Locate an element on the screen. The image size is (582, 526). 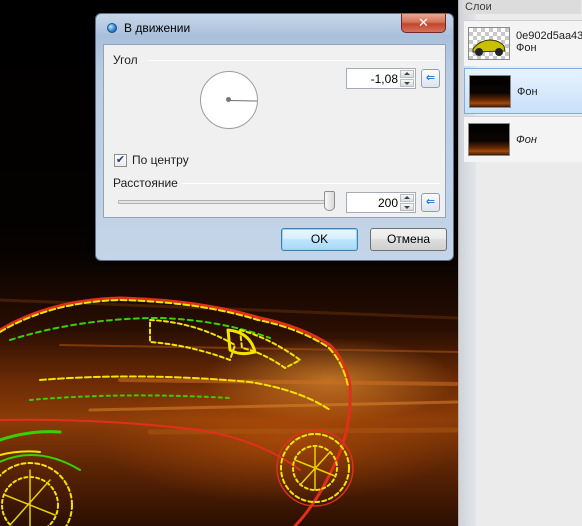
app-icon is located at coordinates (112, 28).